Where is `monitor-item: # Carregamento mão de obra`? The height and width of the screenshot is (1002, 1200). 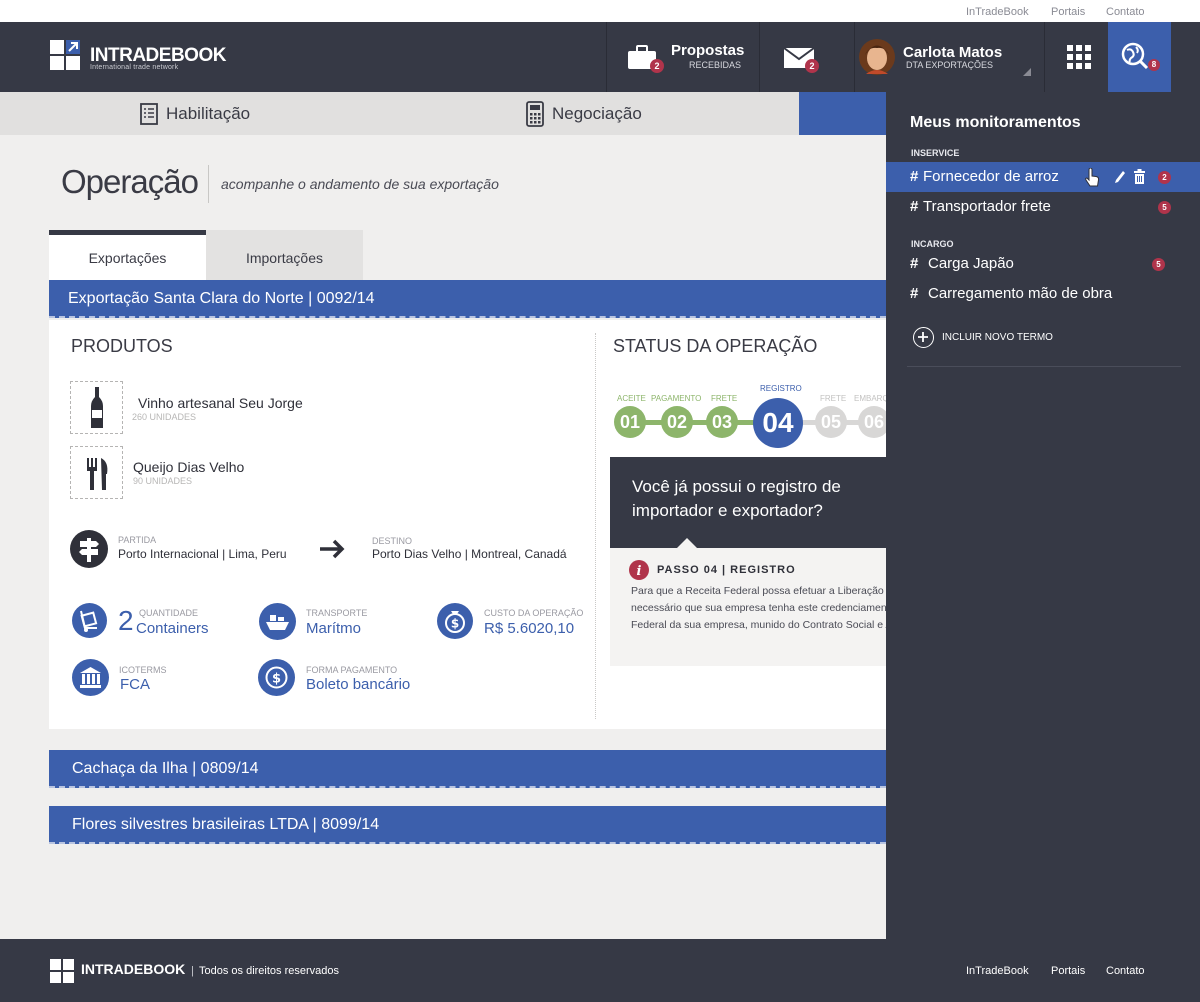 monitor-item: # Carregamento mão de obra is located at coordinates (1043, 294).